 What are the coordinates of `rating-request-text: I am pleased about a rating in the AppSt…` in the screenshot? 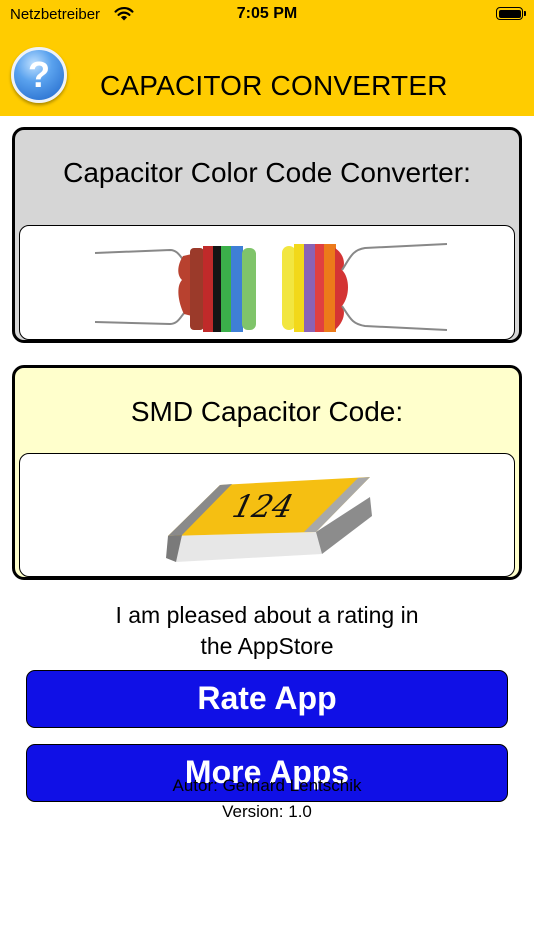 It's located at (267, 631).